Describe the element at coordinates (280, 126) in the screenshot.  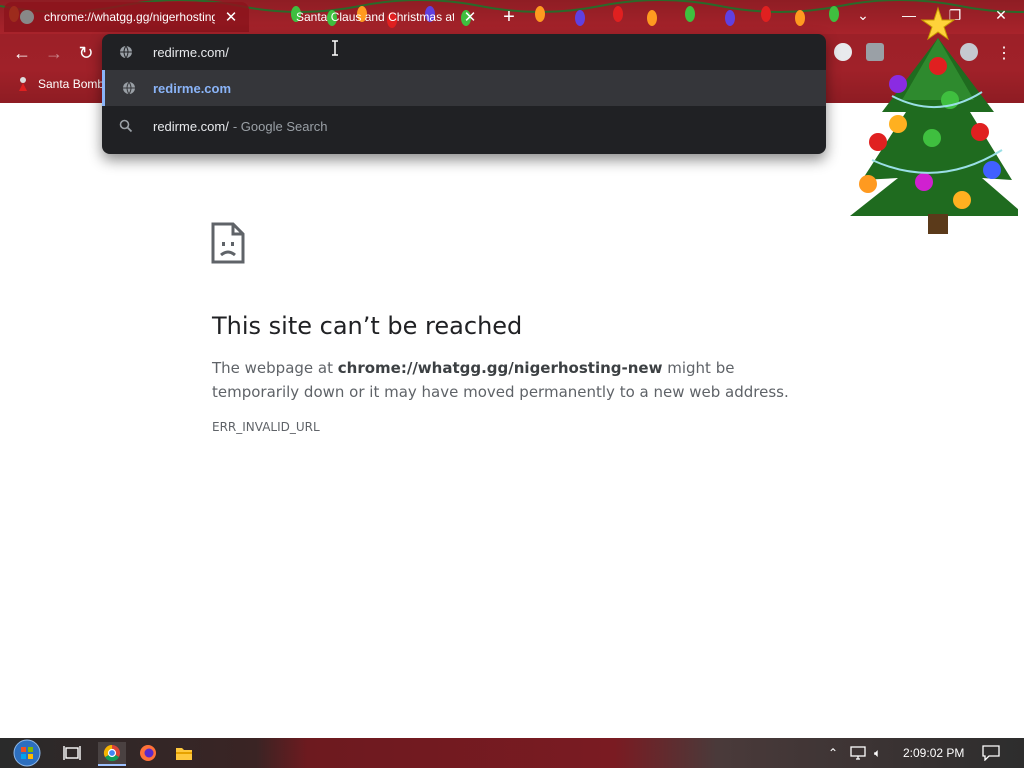
I see `suggestion-secondary-text: - Google Search` at that location.